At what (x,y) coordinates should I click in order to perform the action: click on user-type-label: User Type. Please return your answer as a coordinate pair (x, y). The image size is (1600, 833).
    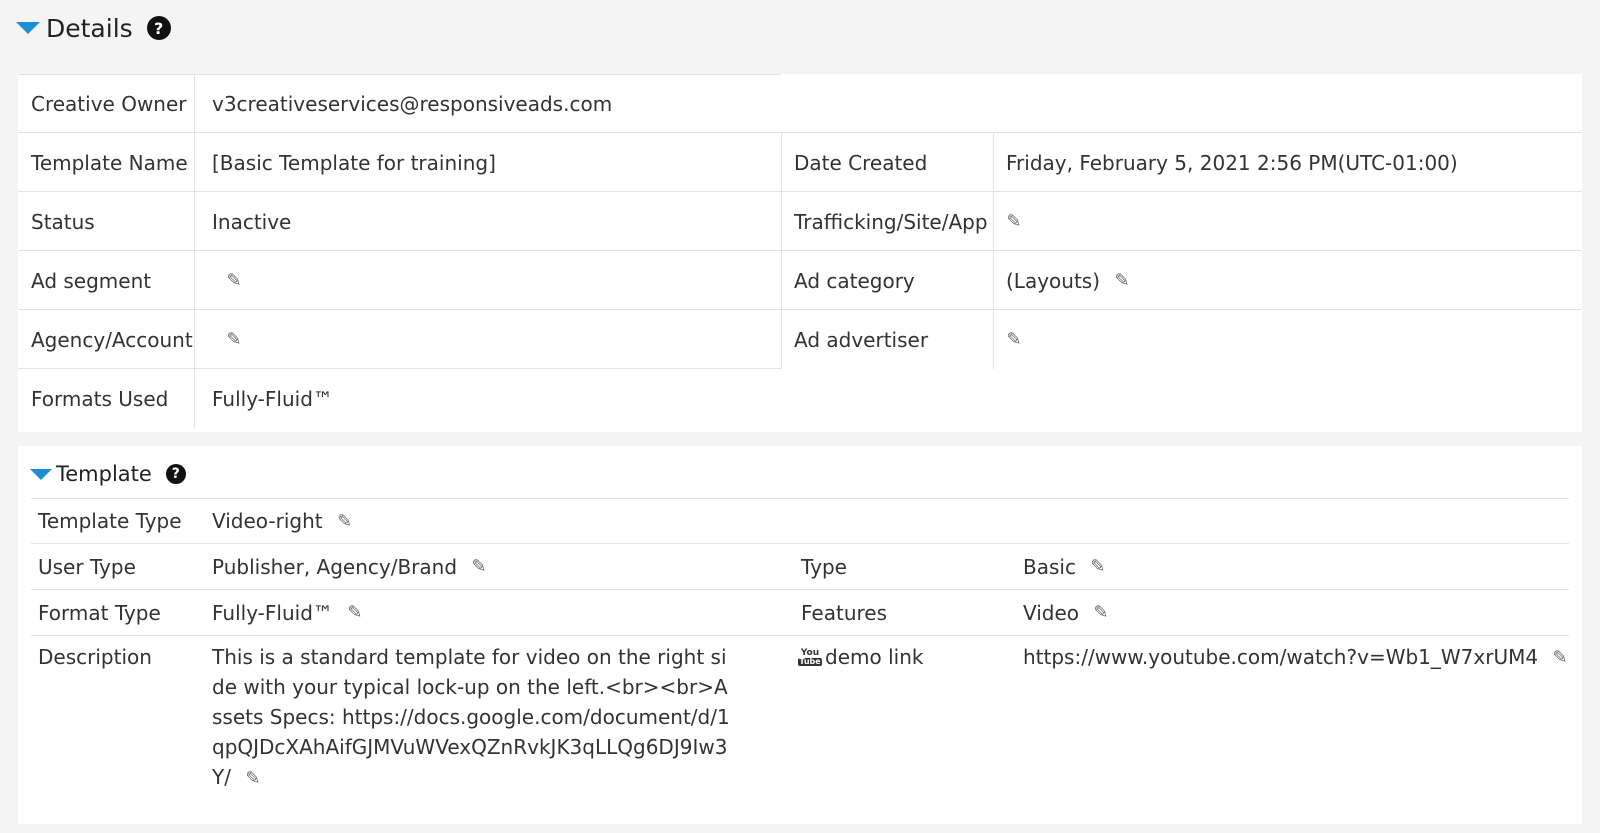
    Looking at the image, I should click on (87, 566).